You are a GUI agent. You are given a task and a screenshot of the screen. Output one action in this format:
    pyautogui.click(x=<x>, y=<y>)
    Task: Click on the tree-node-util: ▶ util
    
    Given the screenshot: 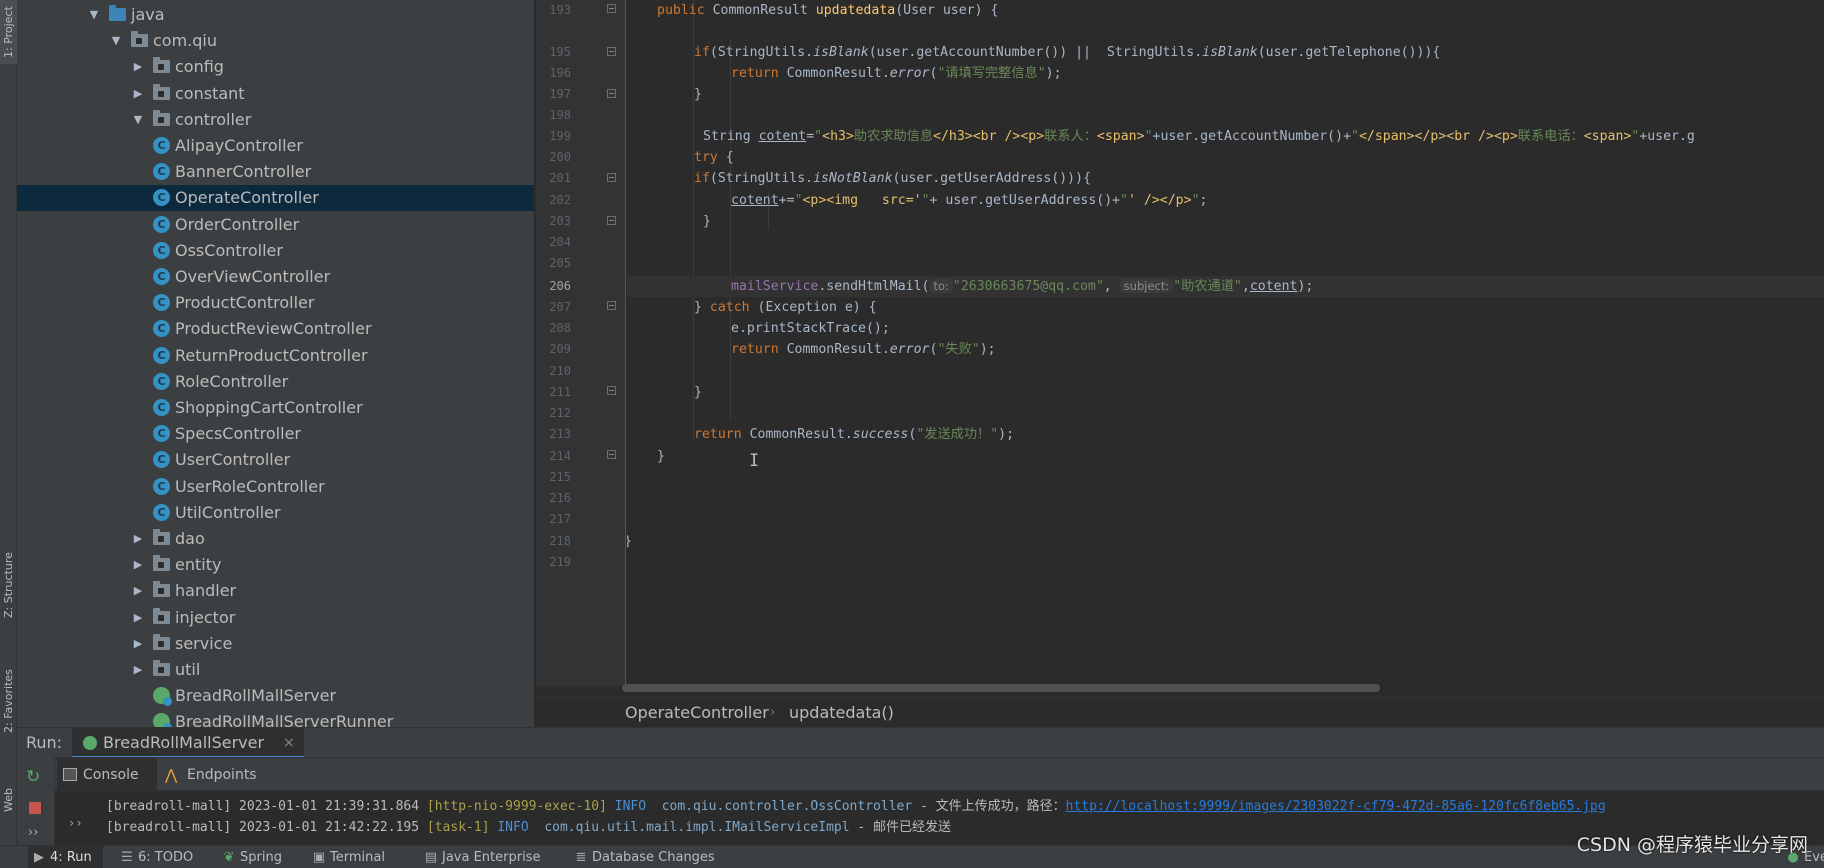 What is the action you would take?
    pyautogui.click(x=275, y=670)
    